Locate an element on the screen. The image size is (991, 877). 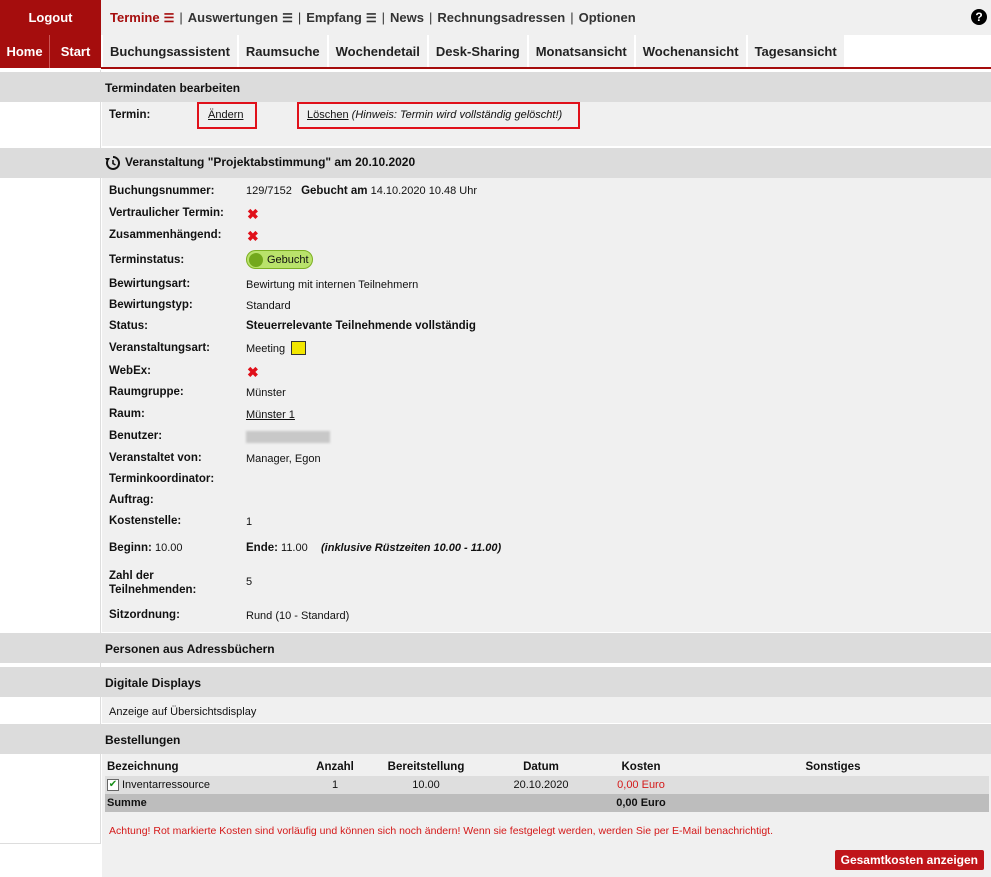
help-icon: ? is located at coordinates (979, 17).